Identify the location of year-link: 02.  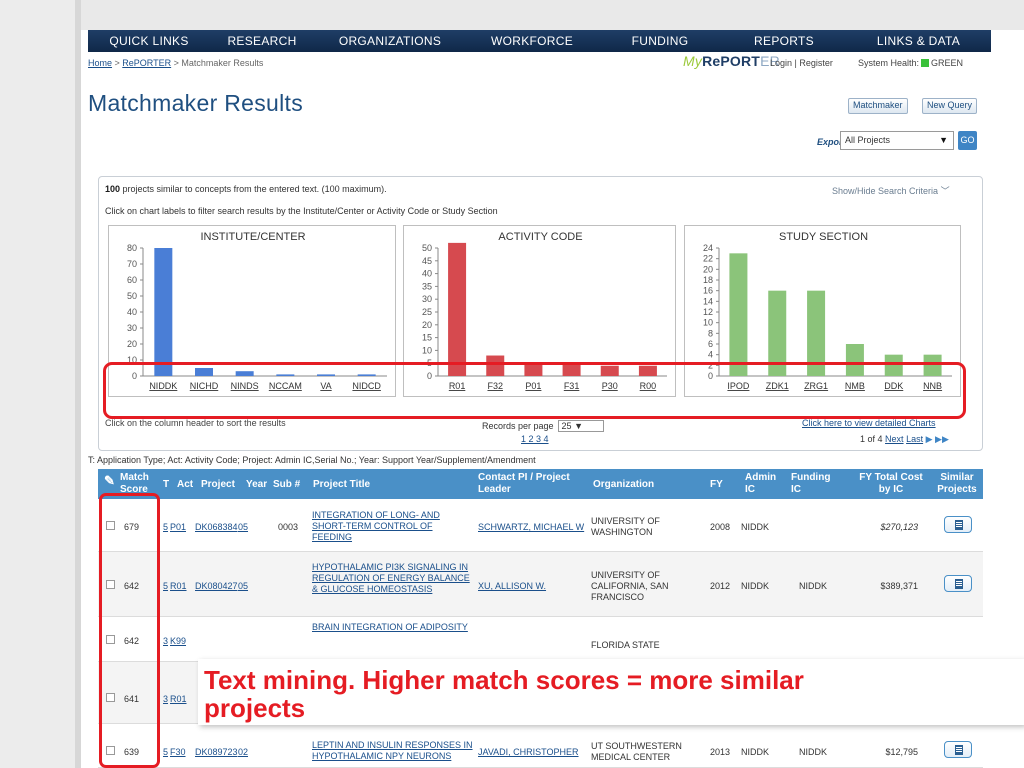
(243, 752).